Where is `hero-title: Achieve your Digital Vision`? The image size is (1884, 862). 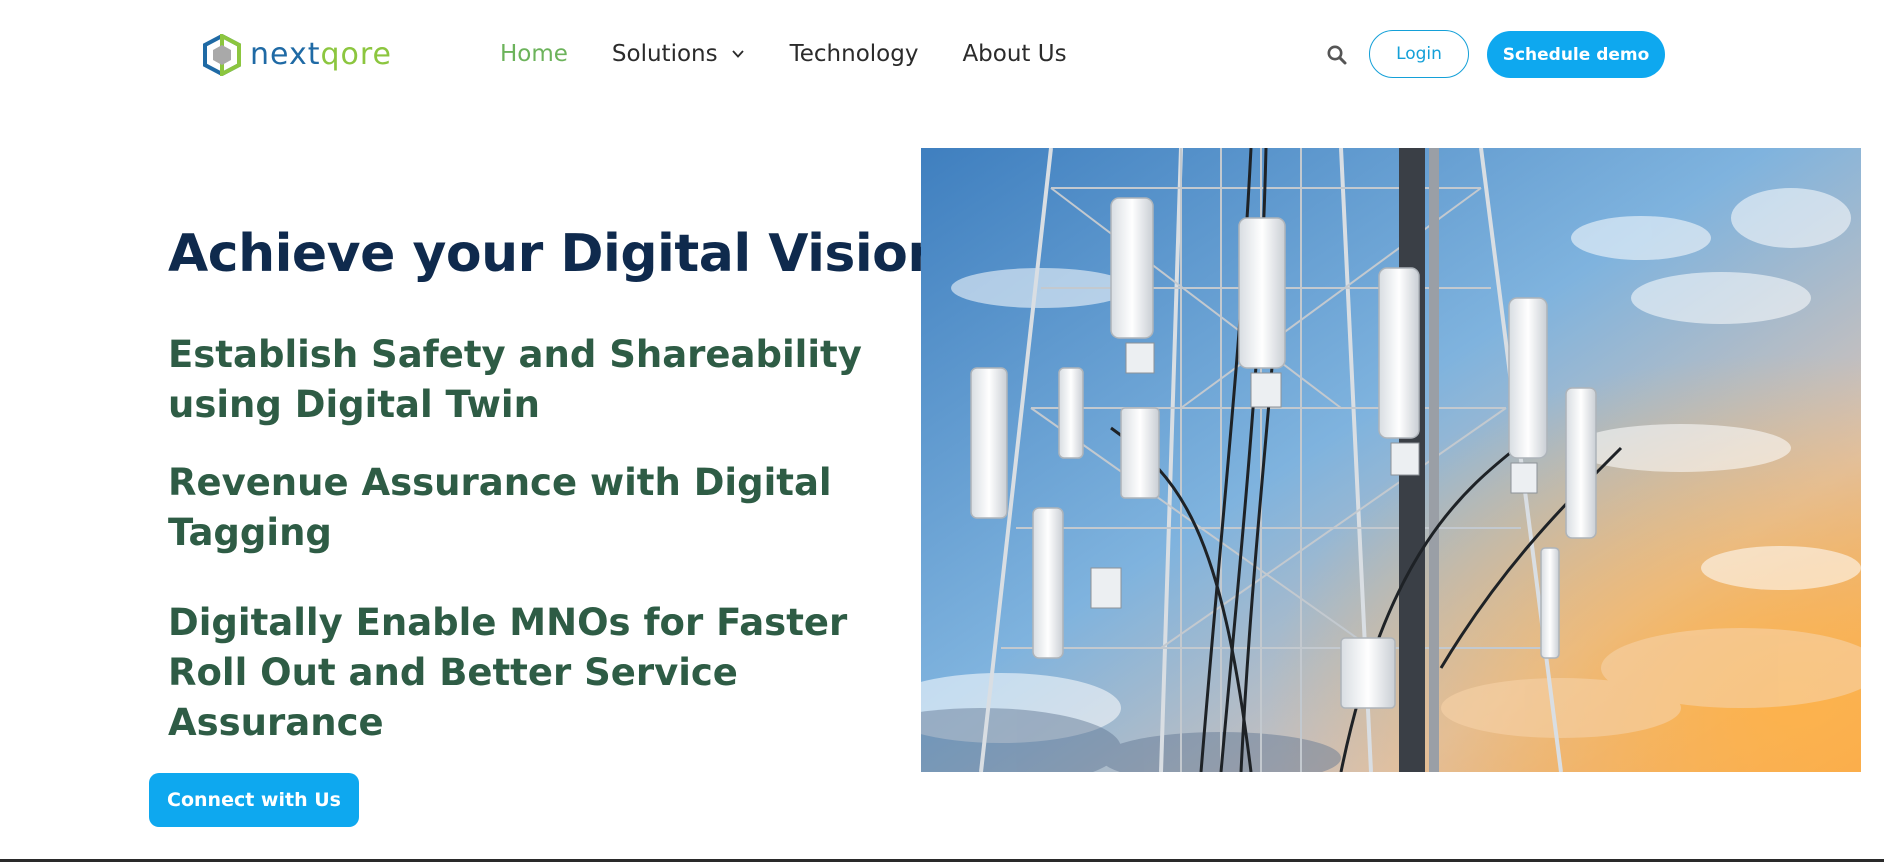
hero-title: Achieve your Digital Vision is located at coordinates (556, 254).